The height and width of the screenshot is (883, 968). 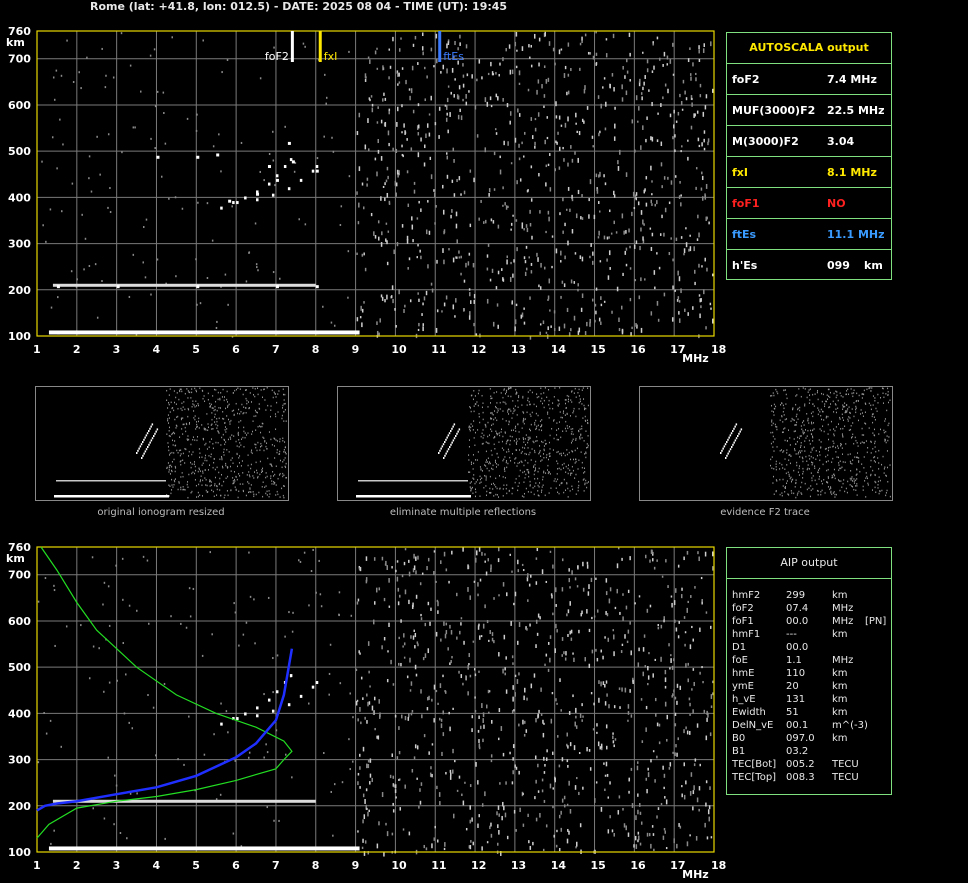 What do you see at coordinates (809, 752) in the screenshot?
I see `aip-row: B1 03.2` at bounding box center [809, 752].